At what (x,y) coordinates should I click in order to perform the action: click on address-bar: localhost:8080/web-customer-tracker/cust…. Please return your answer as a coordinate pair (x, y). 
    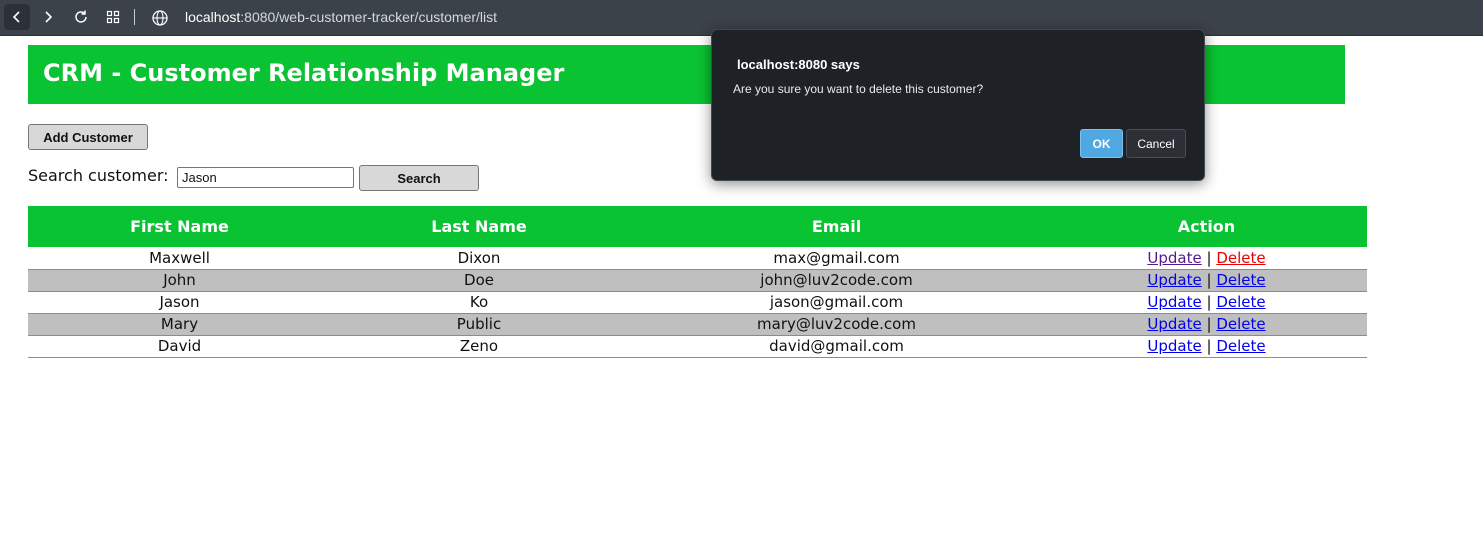
    Looking at the image, I should click on (341, 17).